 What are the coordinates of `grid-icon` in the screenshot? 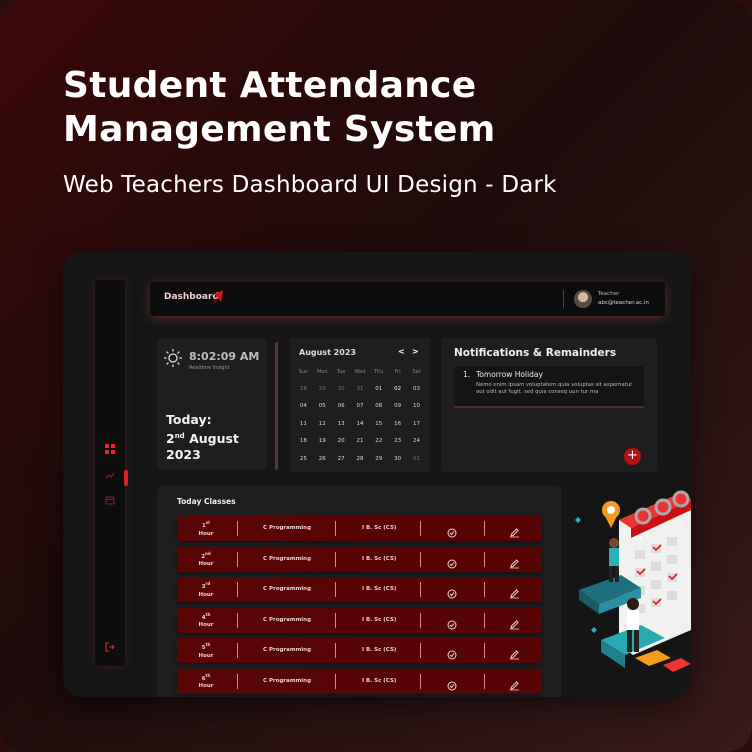 It's located at (110, 449).